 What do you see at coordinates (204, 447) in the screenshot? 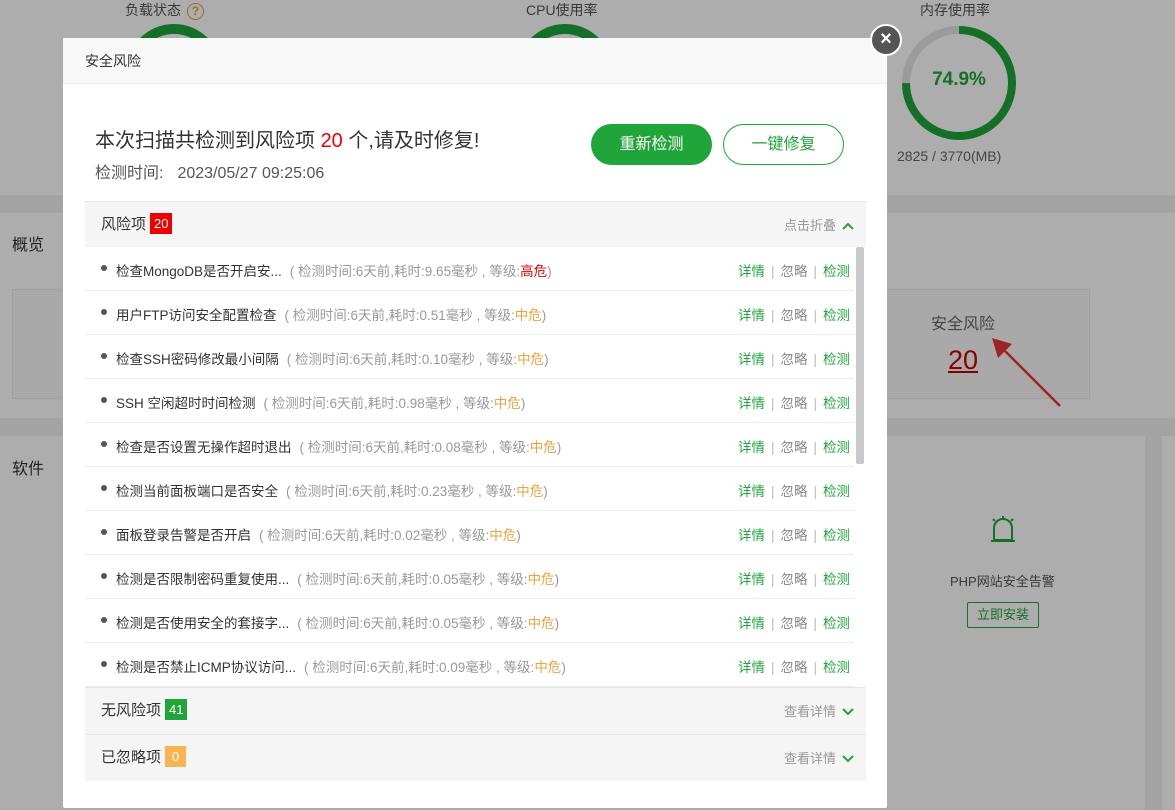
I see `risk-item-name: 检查是否设置无操作超时退出` at bounding box center [204, 447].